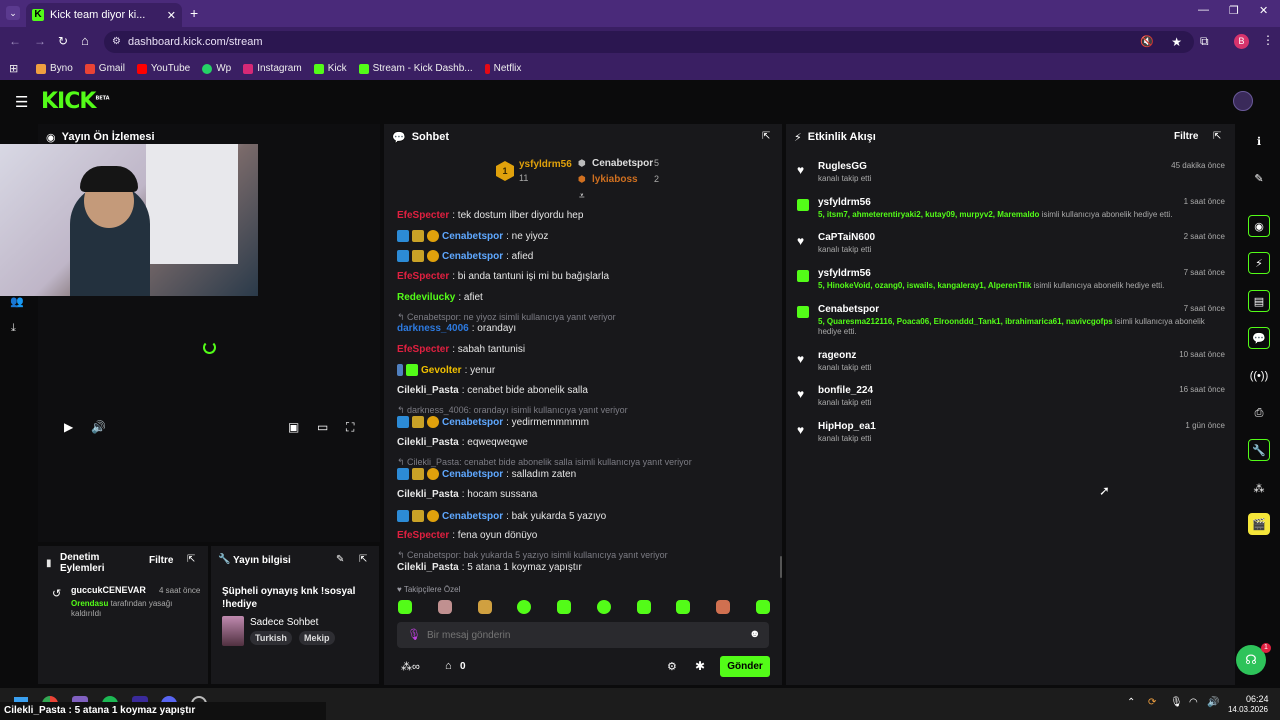  Describe the element at coordinates (1259, 413) in the screenshot. I see `print-icon: ⎙` at that location.